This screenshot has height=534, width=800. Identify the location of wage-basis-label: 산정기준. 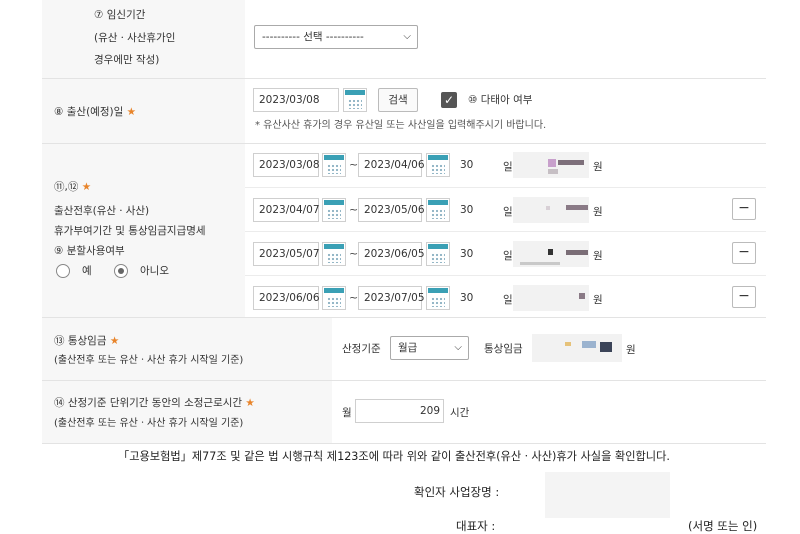
(361, 349).